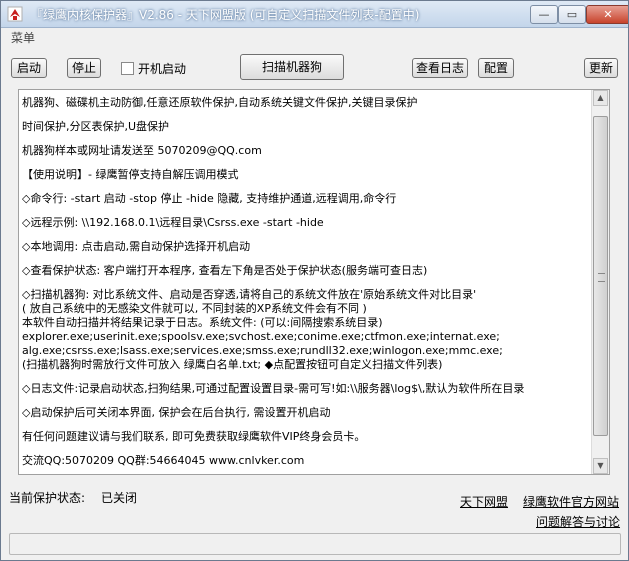 Image resolution: width=629 pixels, height=561 pixels. I want to click on status-bar, so click(315, 544).